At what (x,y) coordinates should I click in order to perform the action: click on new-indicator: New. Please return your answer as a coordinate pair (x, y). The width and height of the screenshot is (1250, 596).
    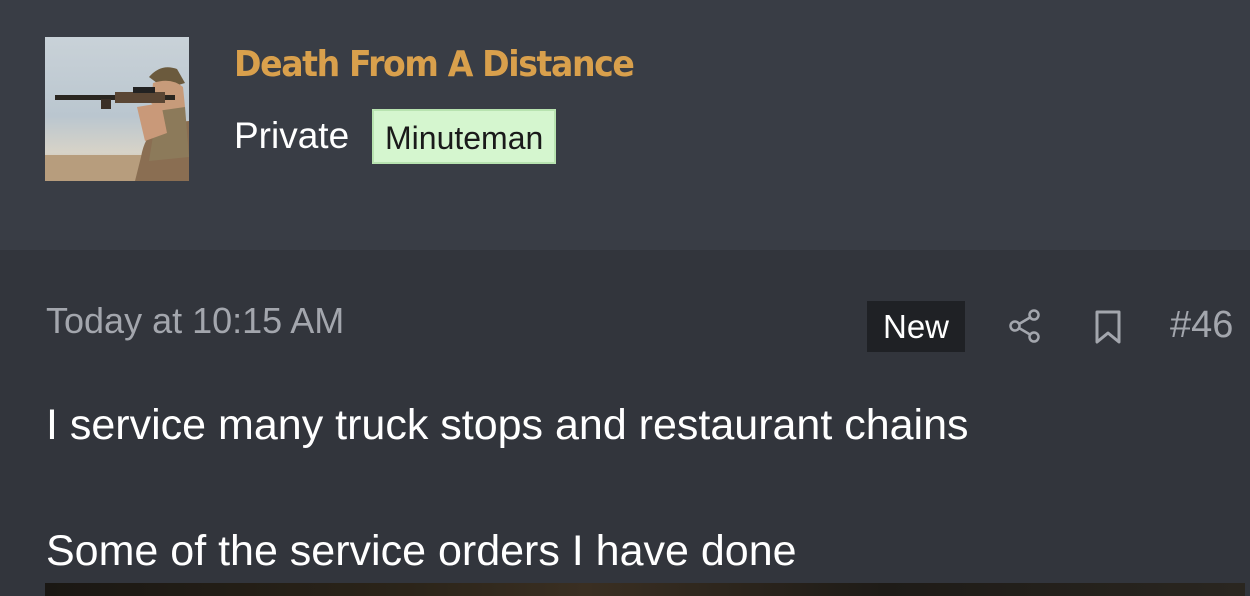
    Looking at the image, I should click on (916, 326).